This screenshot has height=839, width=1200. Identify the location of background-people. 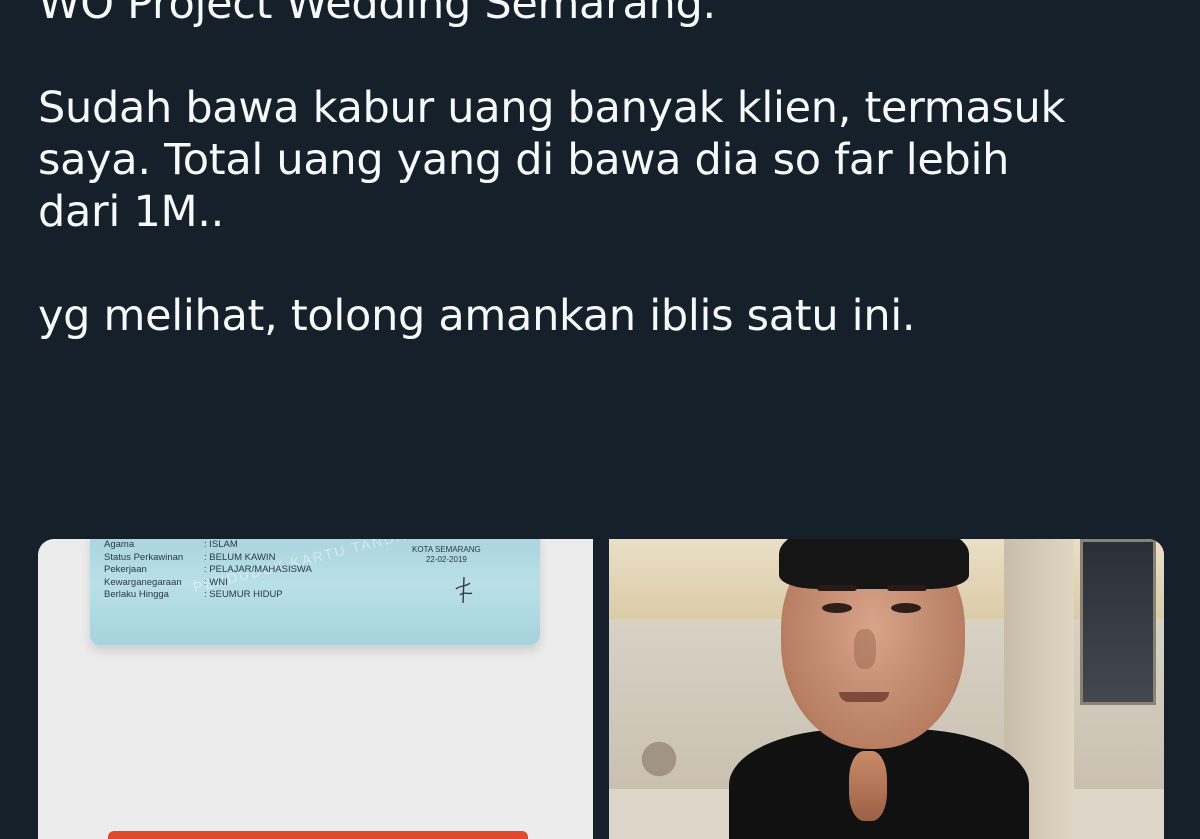
(659, 759).